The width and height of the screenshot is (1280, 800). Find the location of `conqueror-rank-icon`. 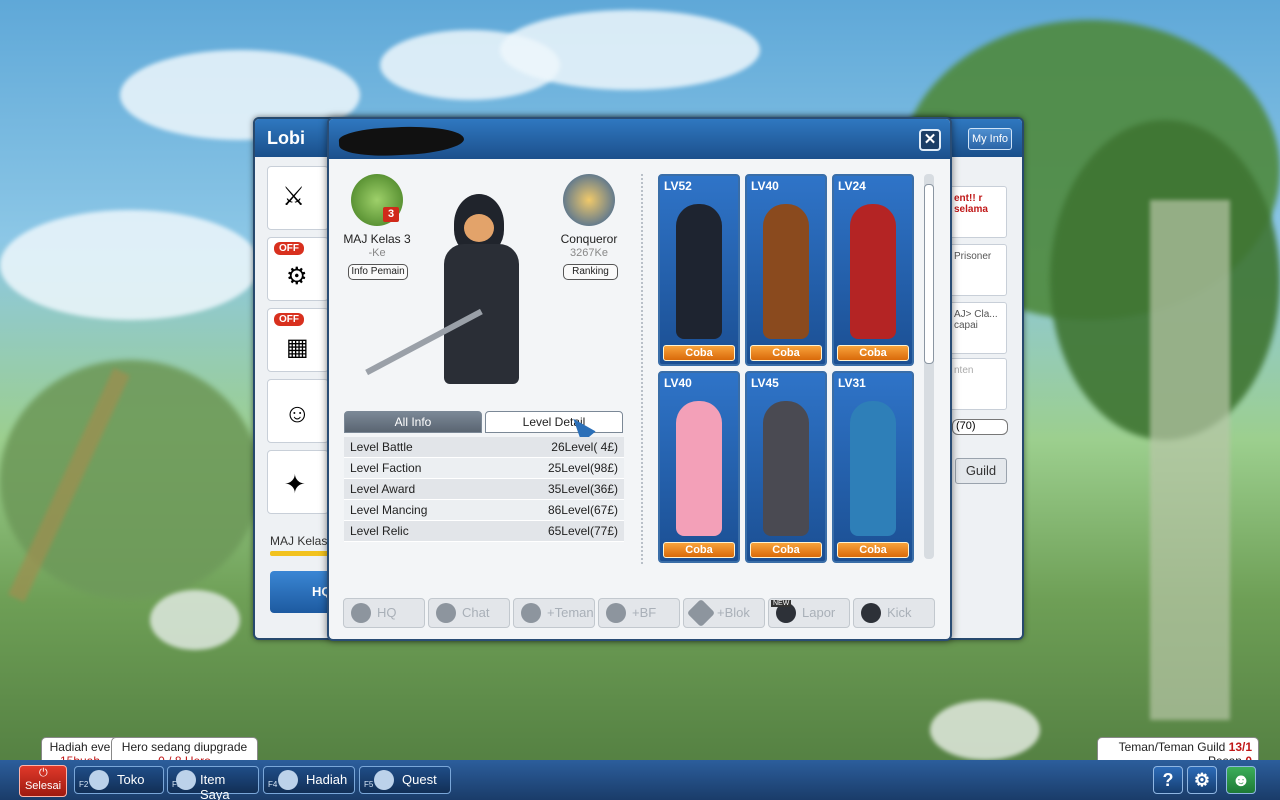

conqueror-rank-icon is located at coordinates (589, 200).